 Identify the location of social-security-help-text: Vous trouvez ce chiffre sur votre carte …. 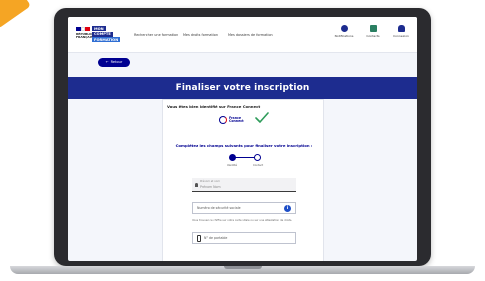
(242, 220).